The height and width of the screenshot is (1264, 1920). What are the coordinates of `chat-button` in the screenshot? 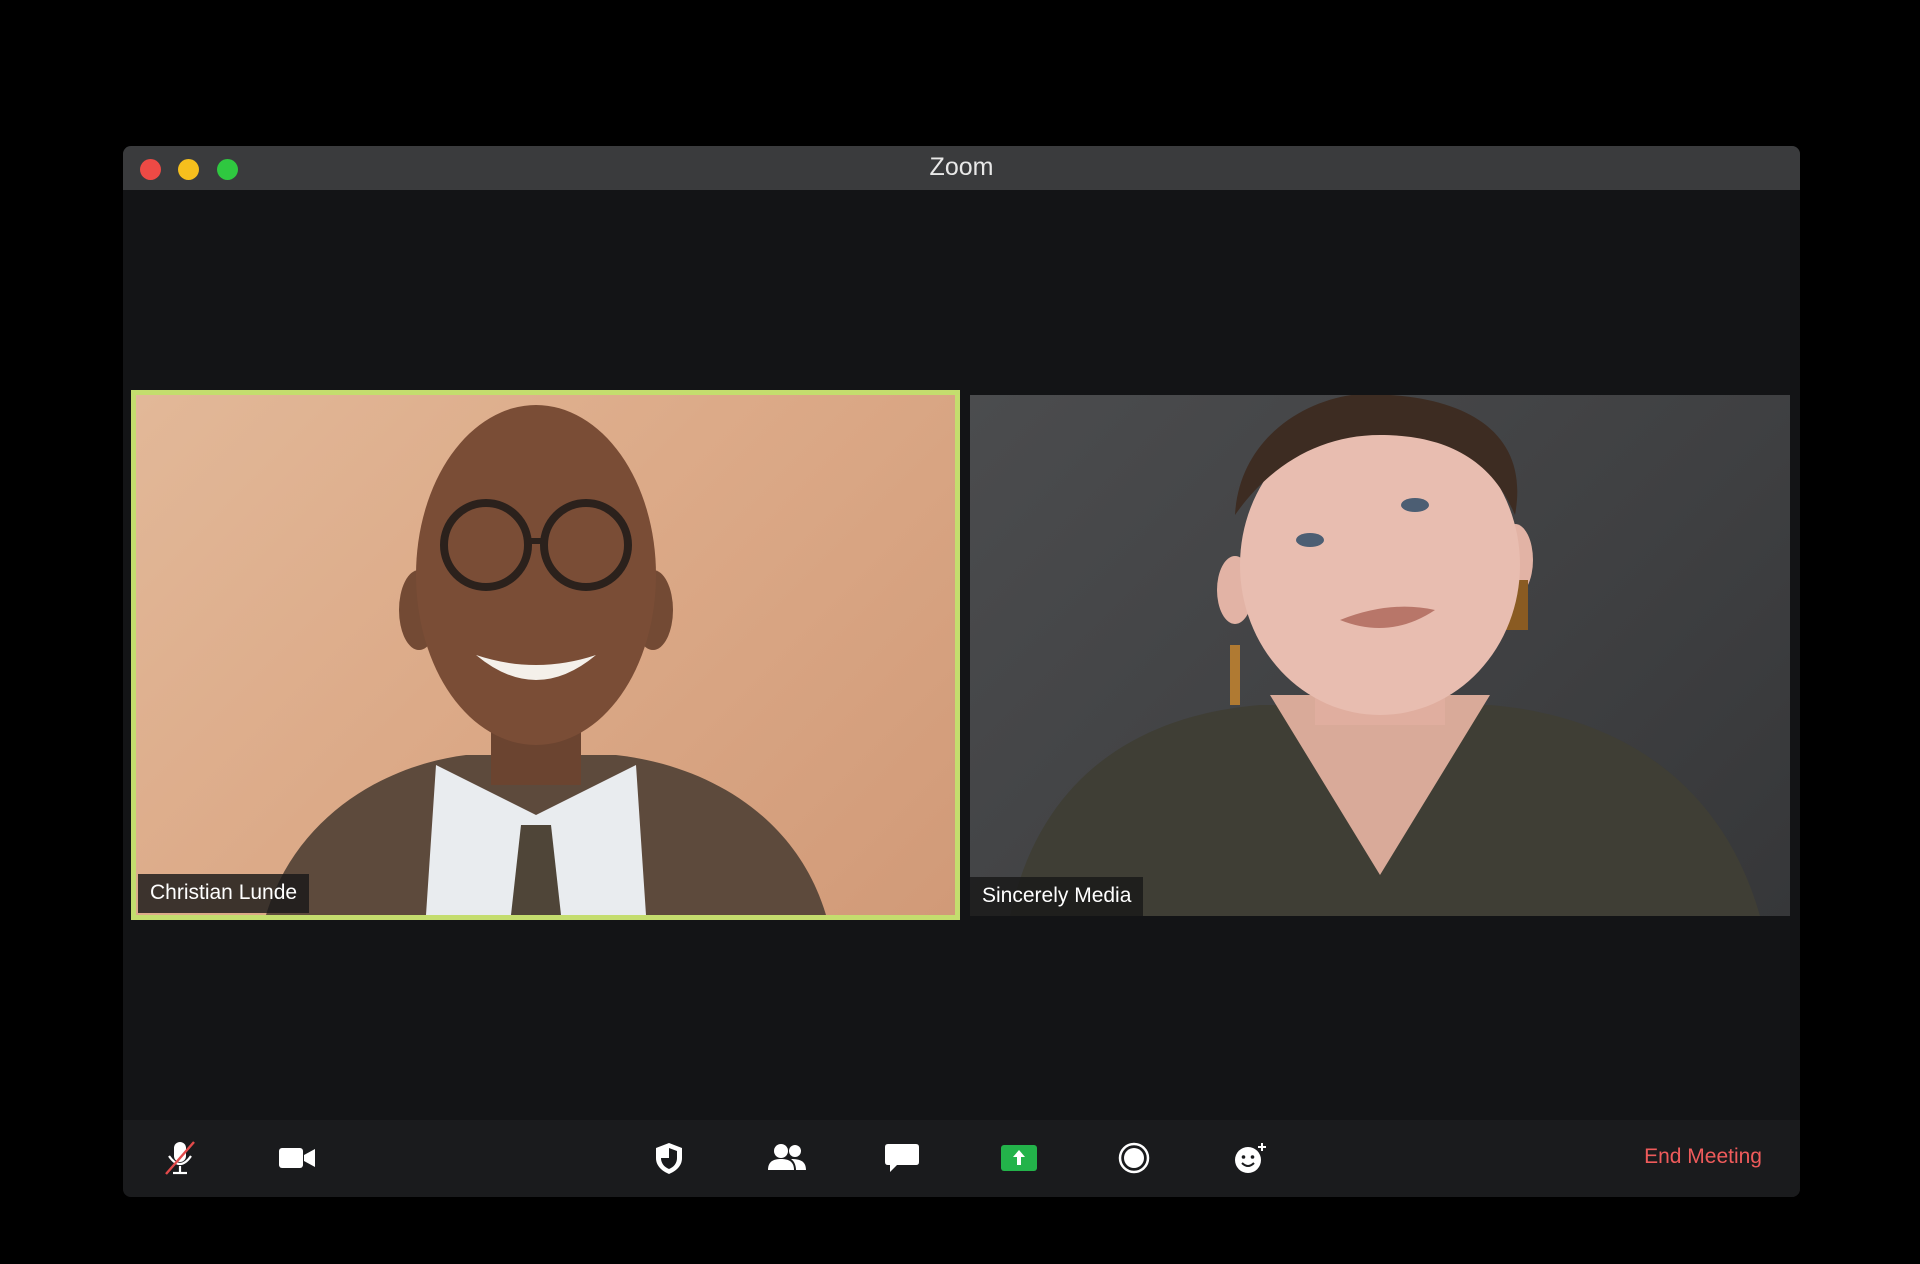 It's located at (902, 1158).